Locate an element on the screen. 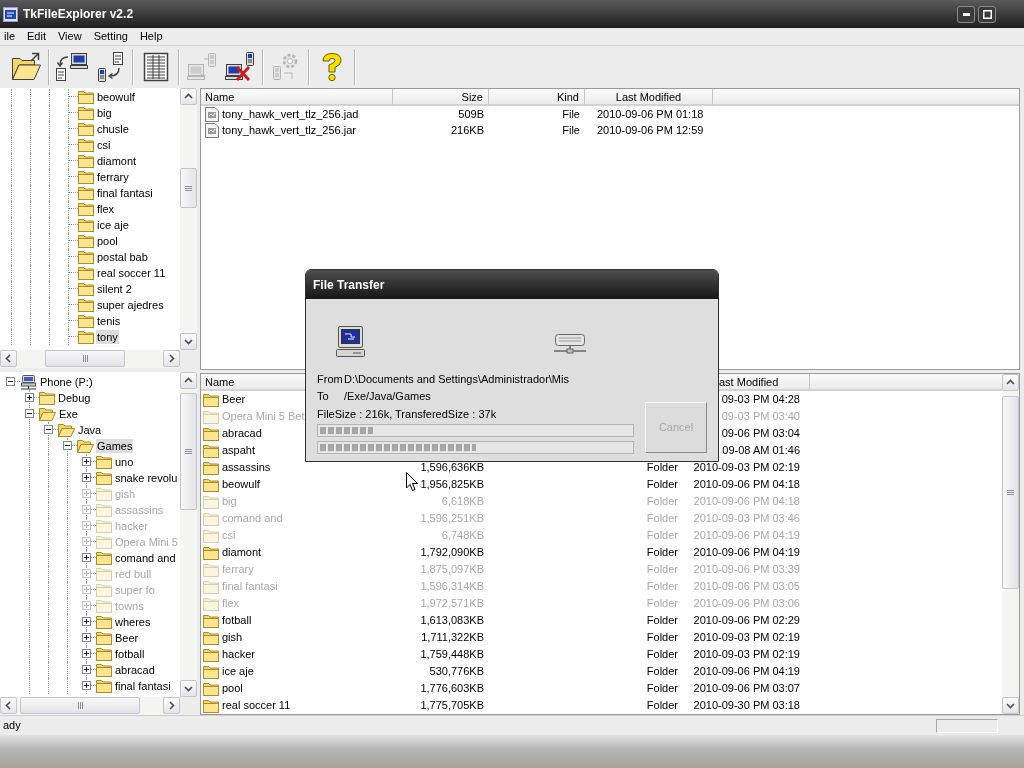 This screenshot has width=1024, height=768. mouse-pointer-icon is located at coordinates (412, 481).